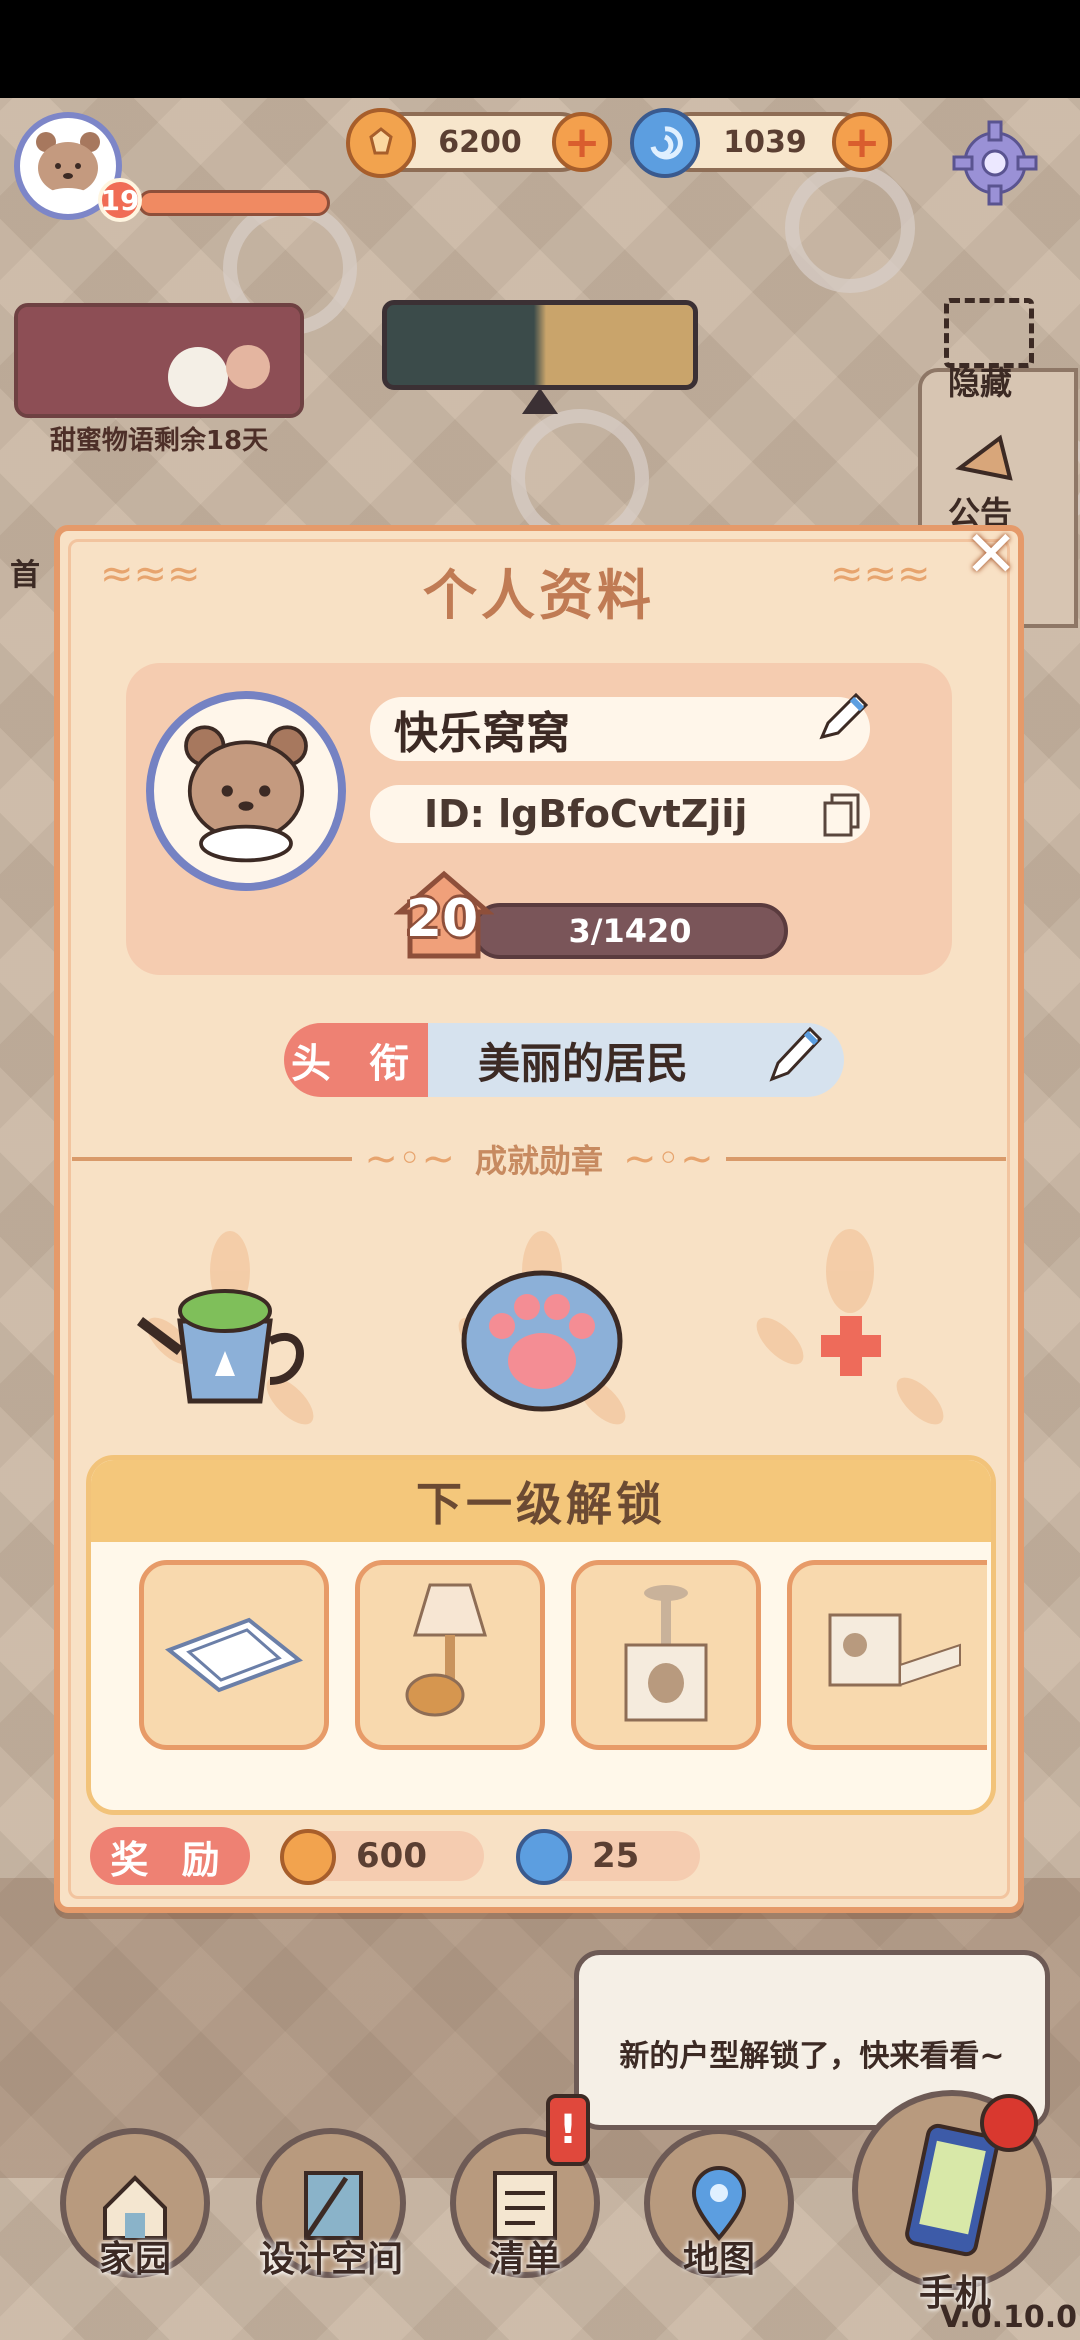  What do you see at coordinates (230, 1331) in the screenshot?
I see `watering-can-medal` at bounding box center [230, 1331].